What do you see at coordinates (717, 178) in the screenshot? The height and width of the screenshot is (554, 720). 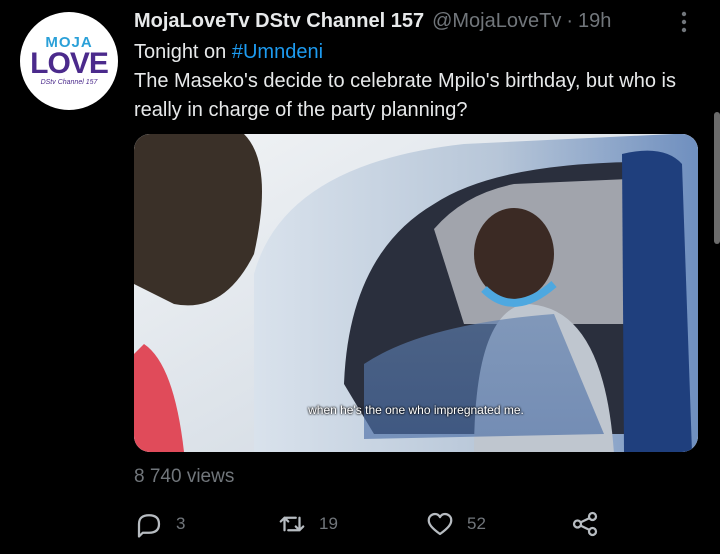 I see `scrollbar` at bounding box center [717, 178].